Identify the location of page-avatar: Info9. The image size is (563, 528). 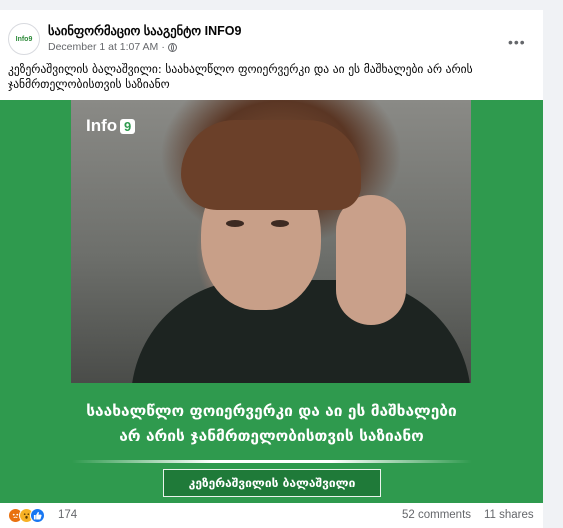
(24, 39).